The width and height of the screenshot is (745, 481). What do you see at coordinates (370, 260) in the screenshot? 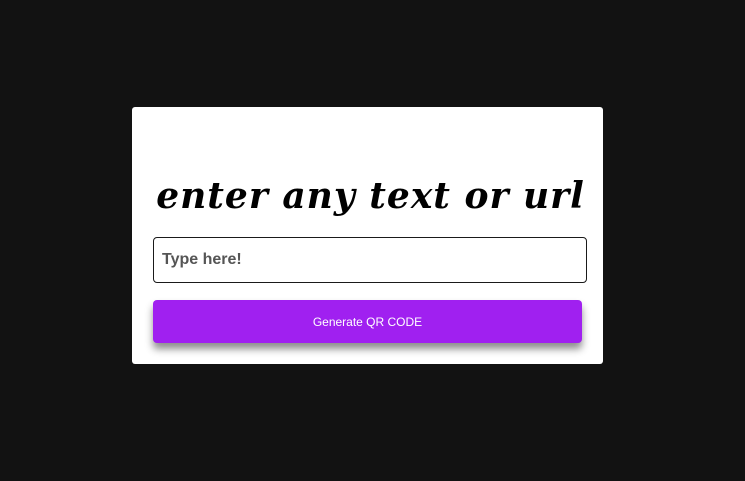
I see `text-url-input` at bounding box center [370, 260].